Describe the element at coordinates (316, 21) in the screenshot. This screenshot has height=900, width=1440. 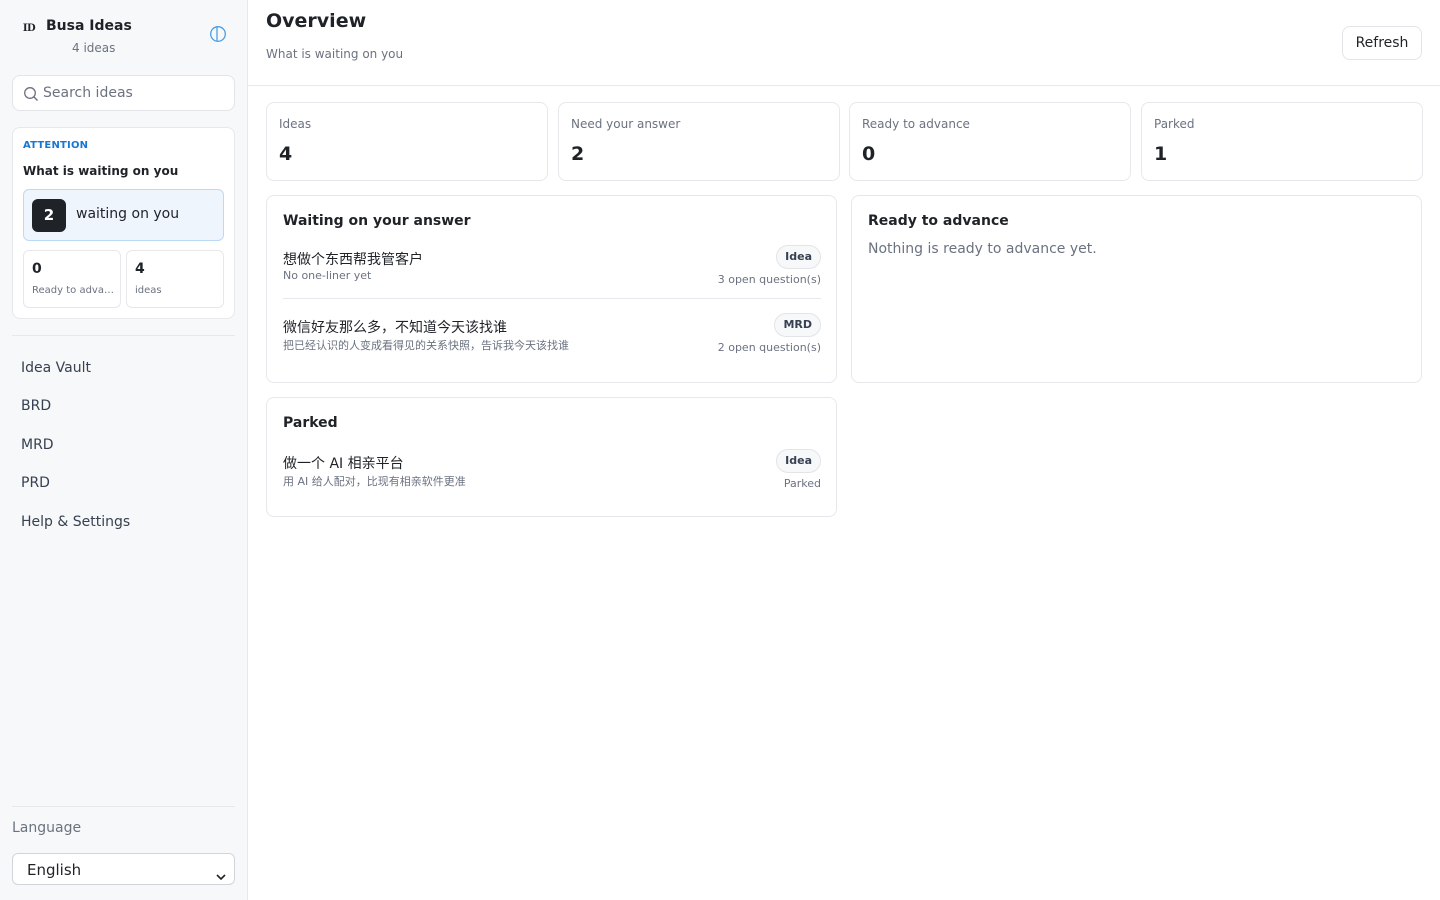
I see `page-title: Overview` at that location.